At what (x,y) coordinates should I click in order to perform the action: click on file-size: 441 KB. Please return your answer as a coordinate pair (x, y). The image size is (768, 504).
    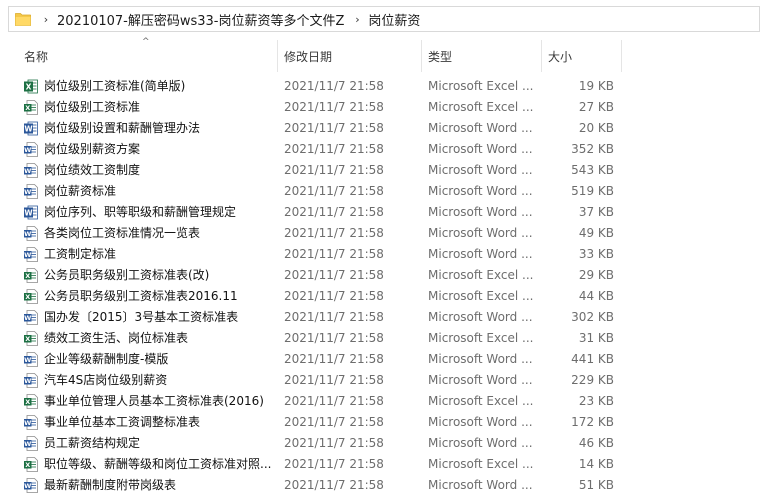
    Looking at the image, I should click on (592, 359).